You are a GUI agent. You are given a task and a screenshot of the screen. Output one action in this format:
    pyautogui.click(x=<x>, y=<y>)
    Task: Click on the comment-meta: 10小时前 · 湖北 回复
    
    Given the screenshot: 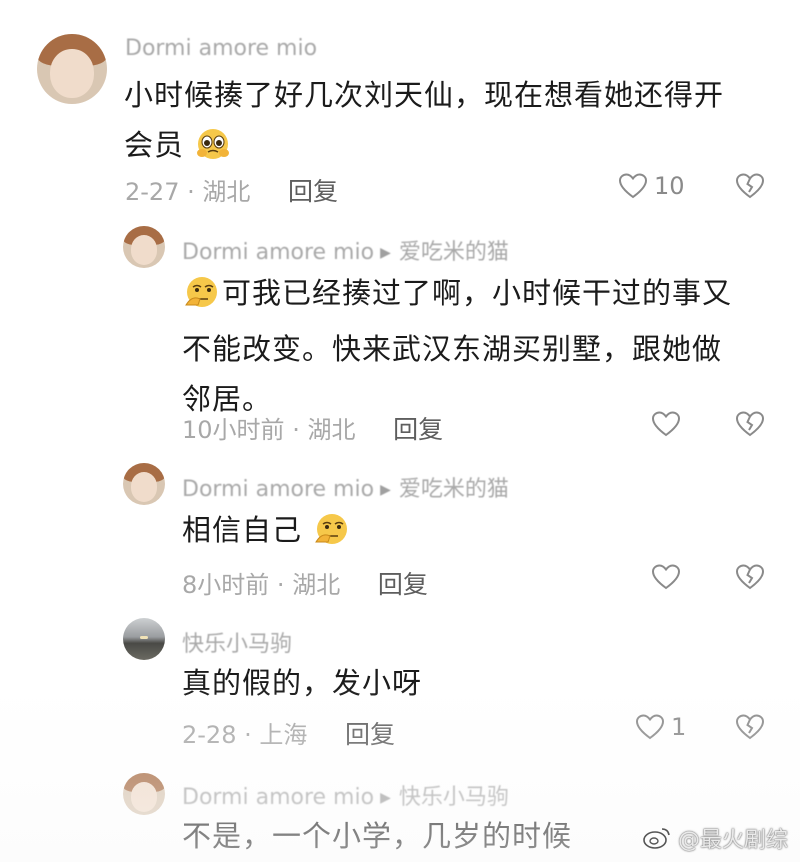 What is the action you would take?
    pyautogui.click(x=313, y=429)
    